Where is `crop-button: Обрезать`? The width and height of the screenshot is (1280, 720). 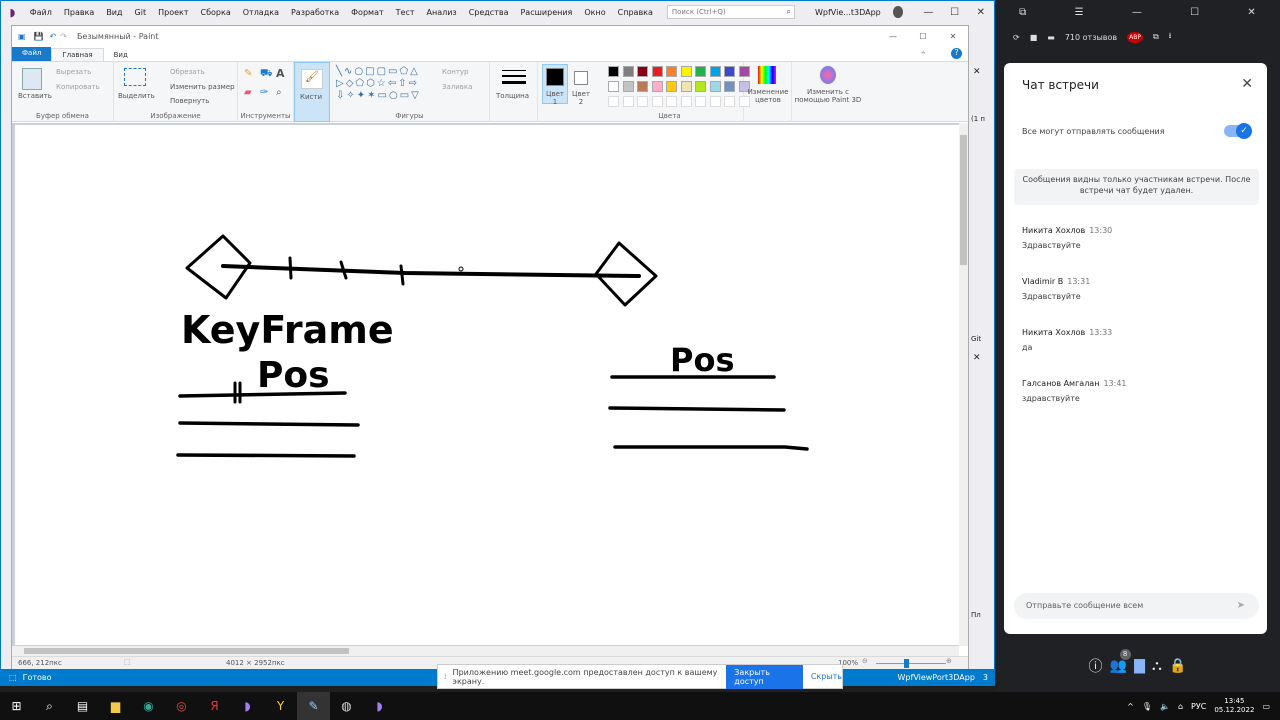 crop-button: Обрезать is located at coordinates (187, 72).